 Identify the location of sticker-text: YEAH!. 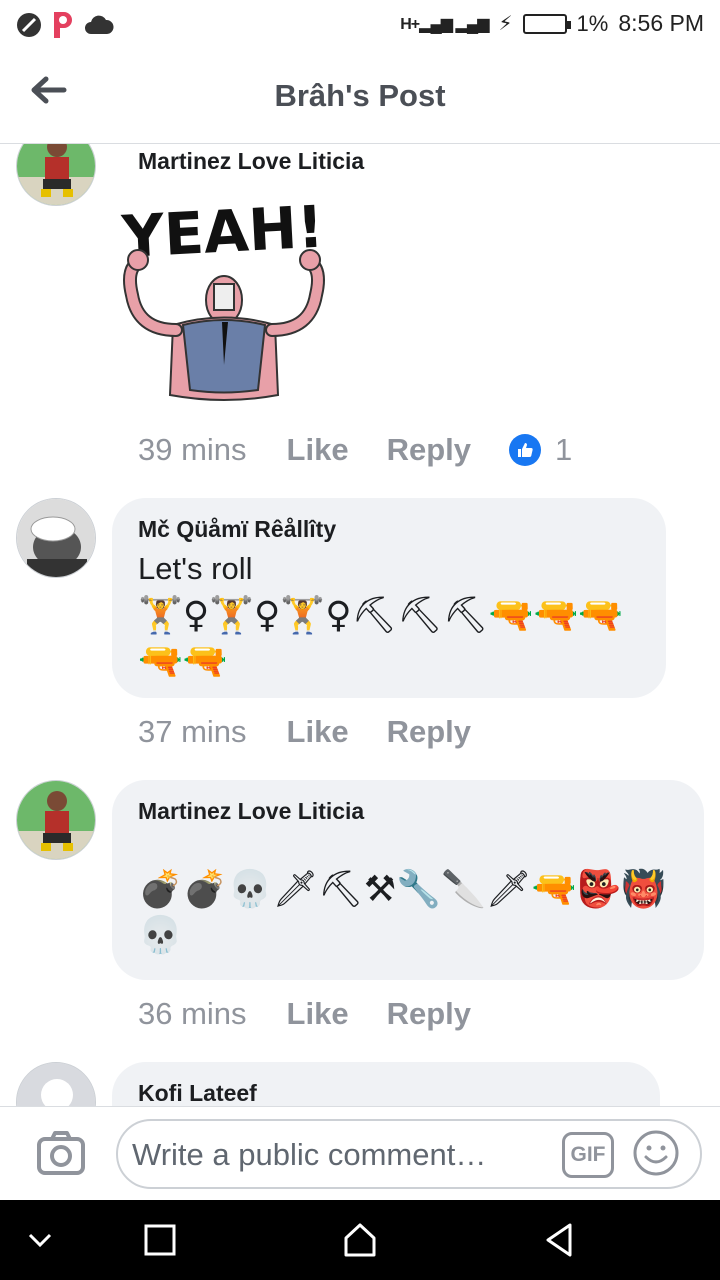
(222, 232).